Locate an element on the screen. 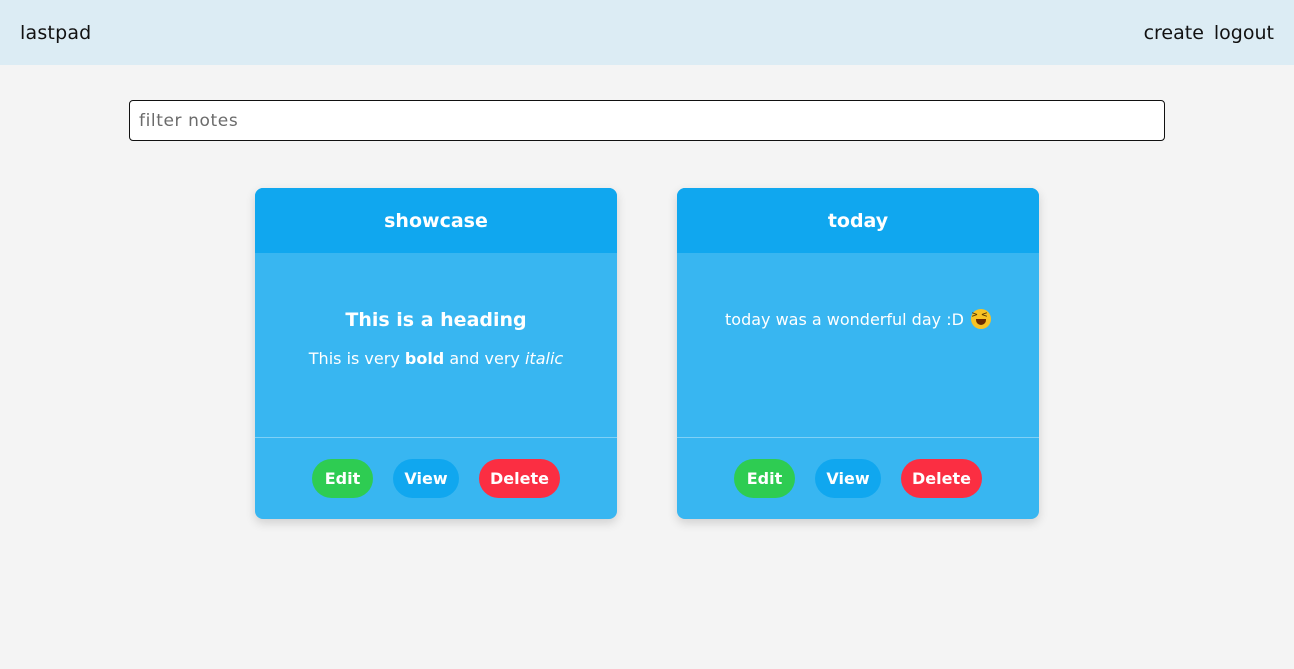  create-link: create is located at coordinates (1174, 33).